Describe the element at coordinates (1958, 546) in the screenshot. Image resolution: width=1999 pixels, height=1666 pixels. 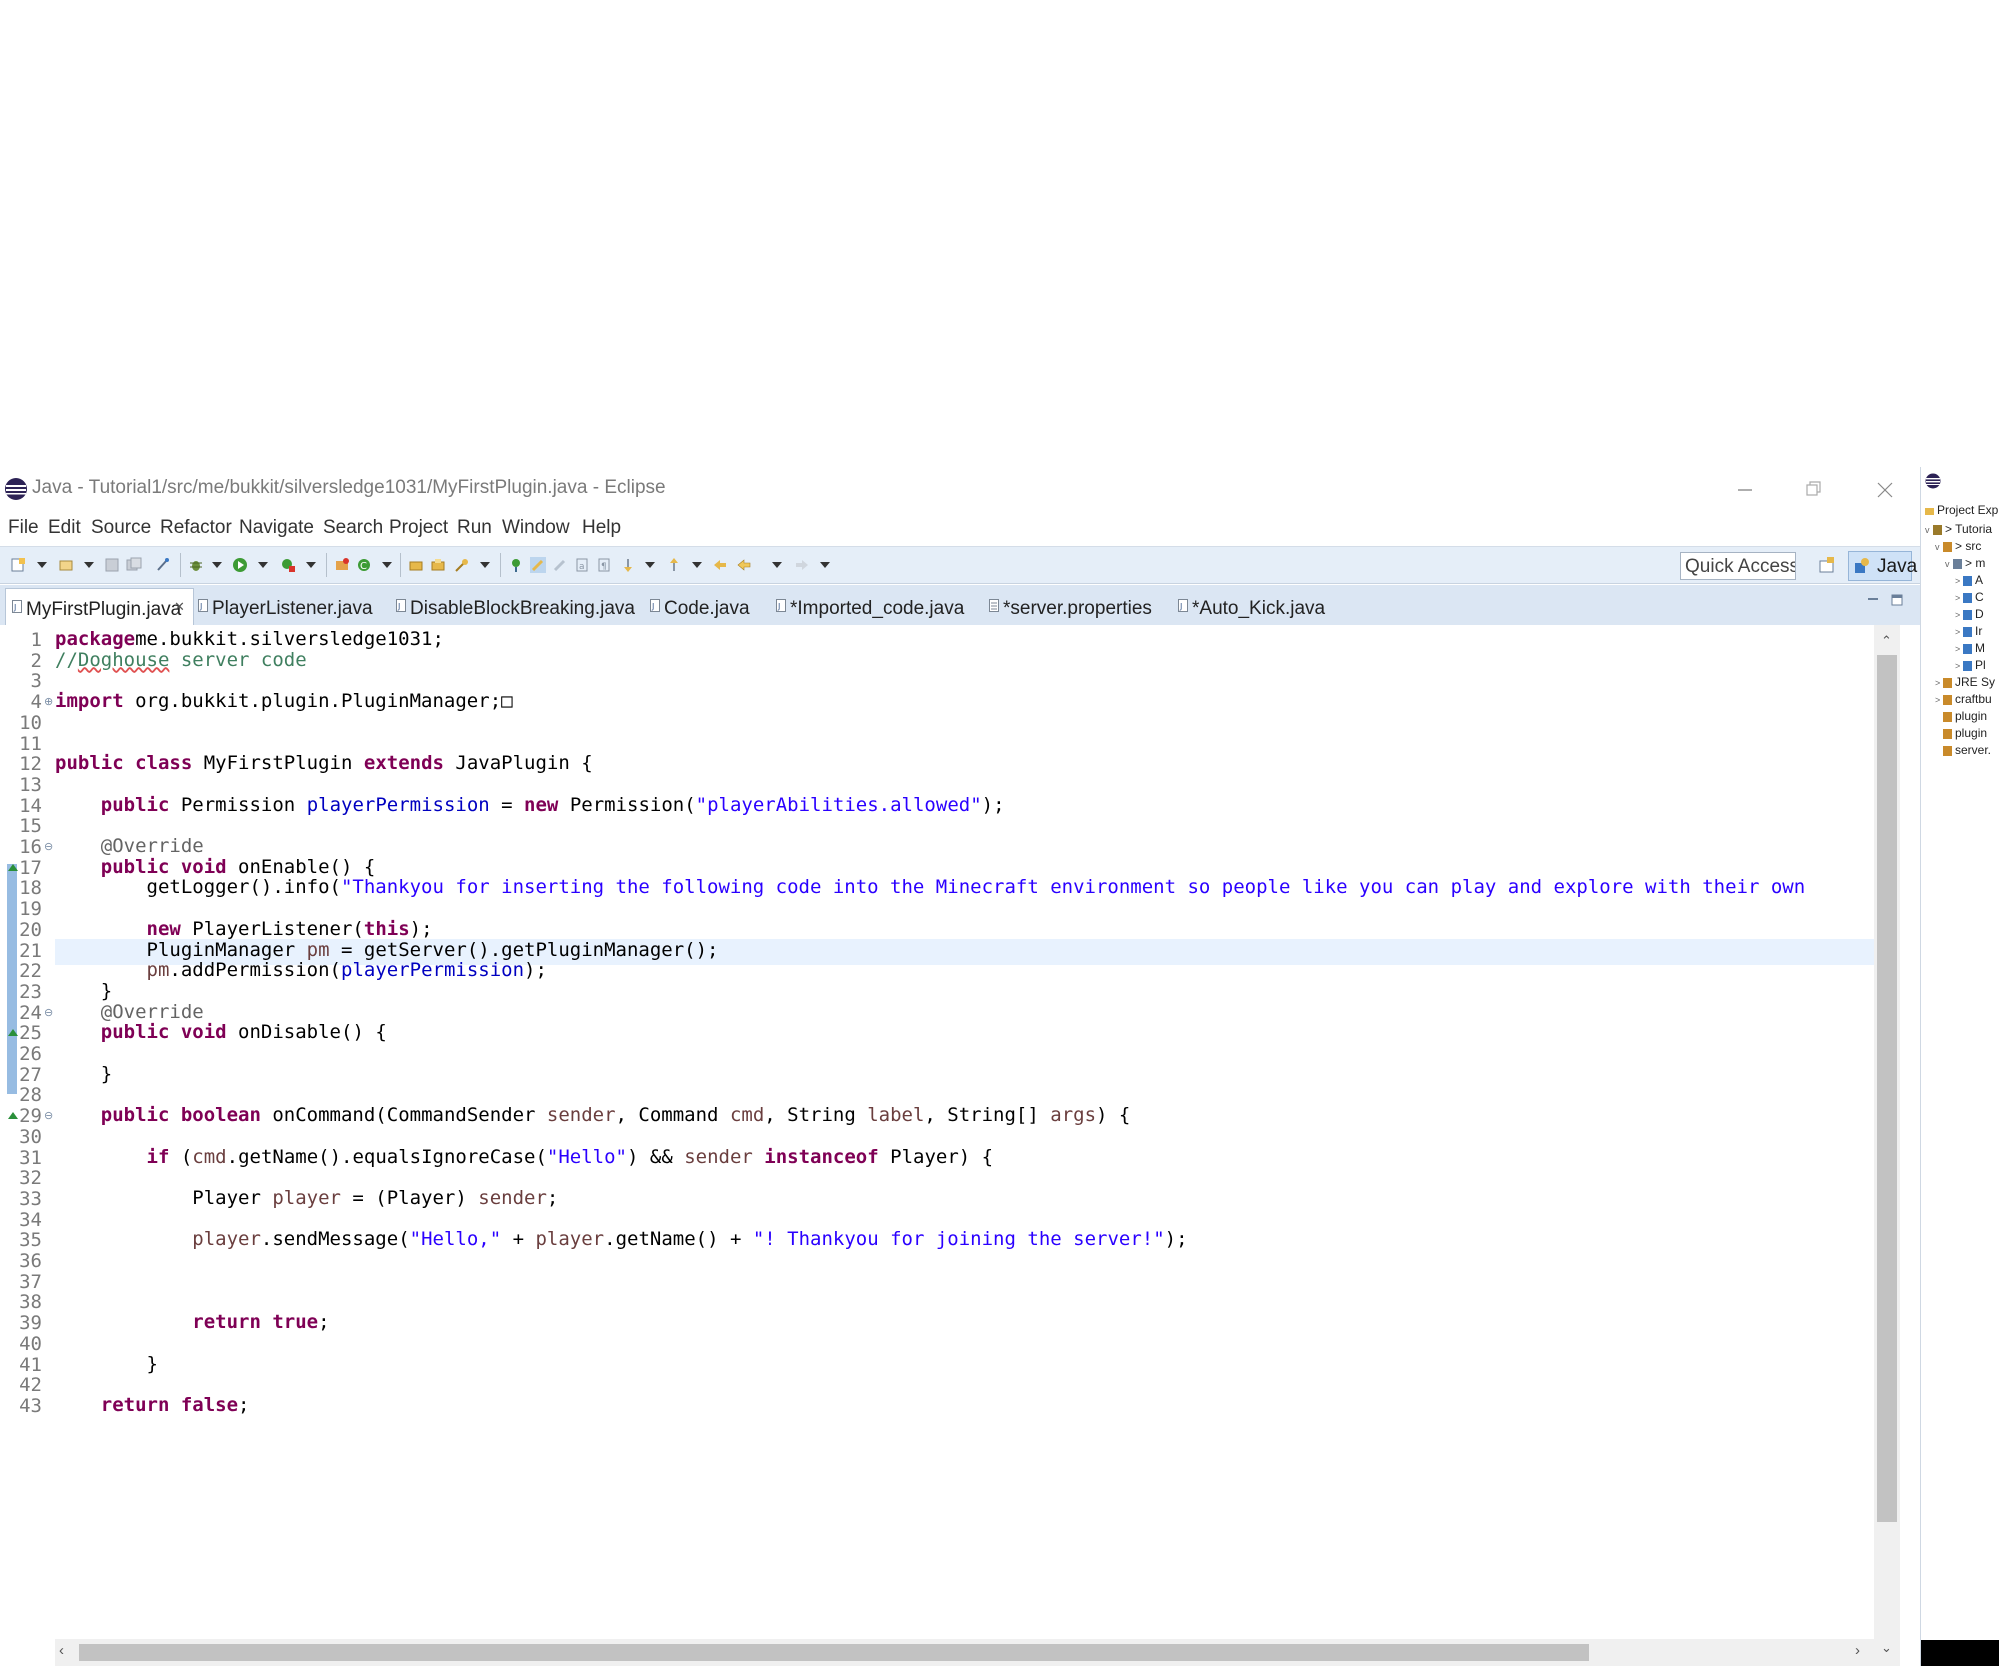
I see `tree-item: v> src` at that location.